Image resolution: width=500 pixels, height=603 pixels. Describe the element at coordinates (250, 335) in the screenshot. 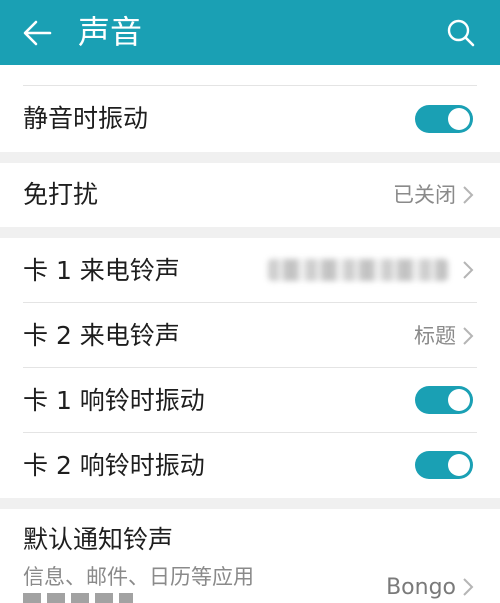

I see `sim2-ringtone-row: 卡 2 来电铃声 标题` at that location.